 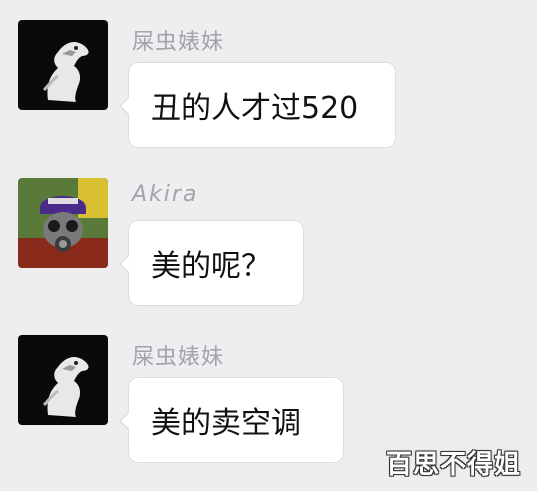 I want to click on gas-mask-avatar-icon, so click(x=63, y=223).